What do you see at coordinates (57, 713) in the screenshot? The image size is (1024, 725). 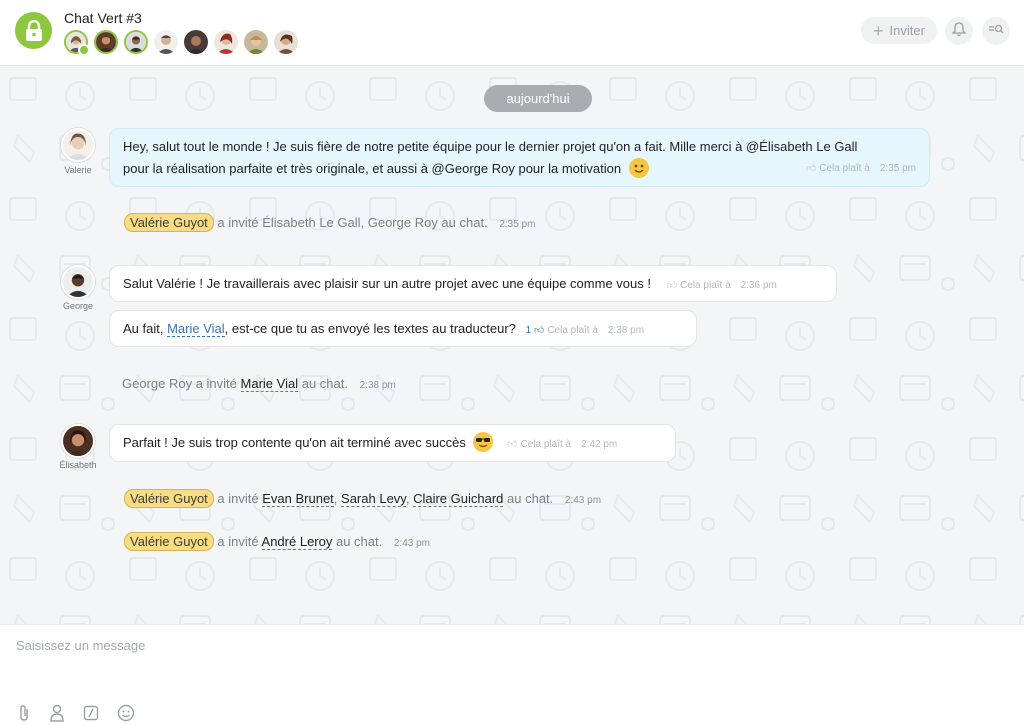 I see `person-icon` at bounding box center [57, 713].